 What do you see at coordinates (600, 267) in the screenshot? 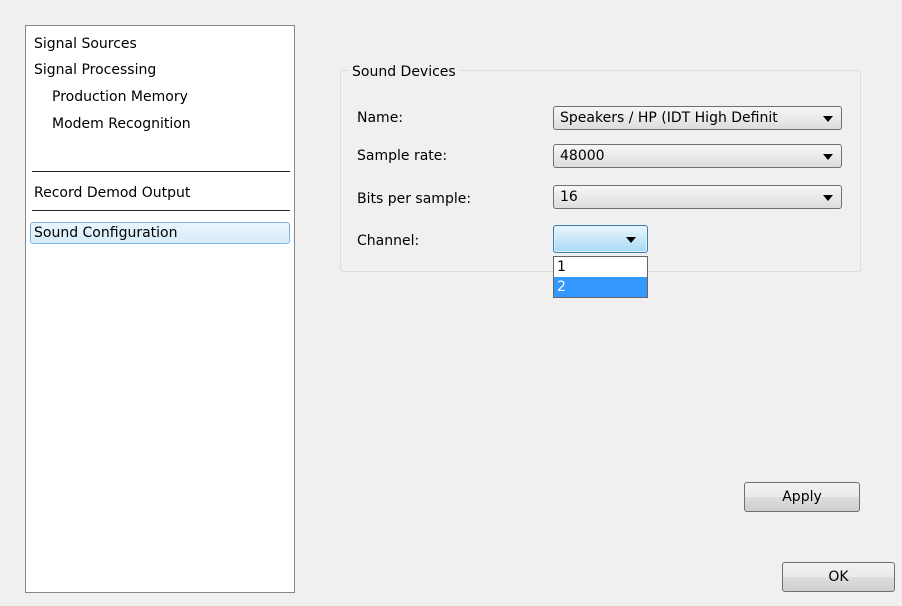
I see `channel-option-1: 1` at bounding box center [600, 267].